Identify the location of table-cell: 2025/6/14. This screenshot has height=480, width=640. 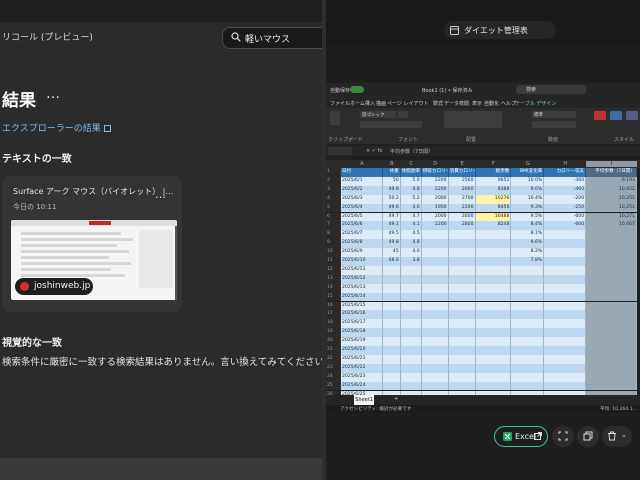
(361, 297).